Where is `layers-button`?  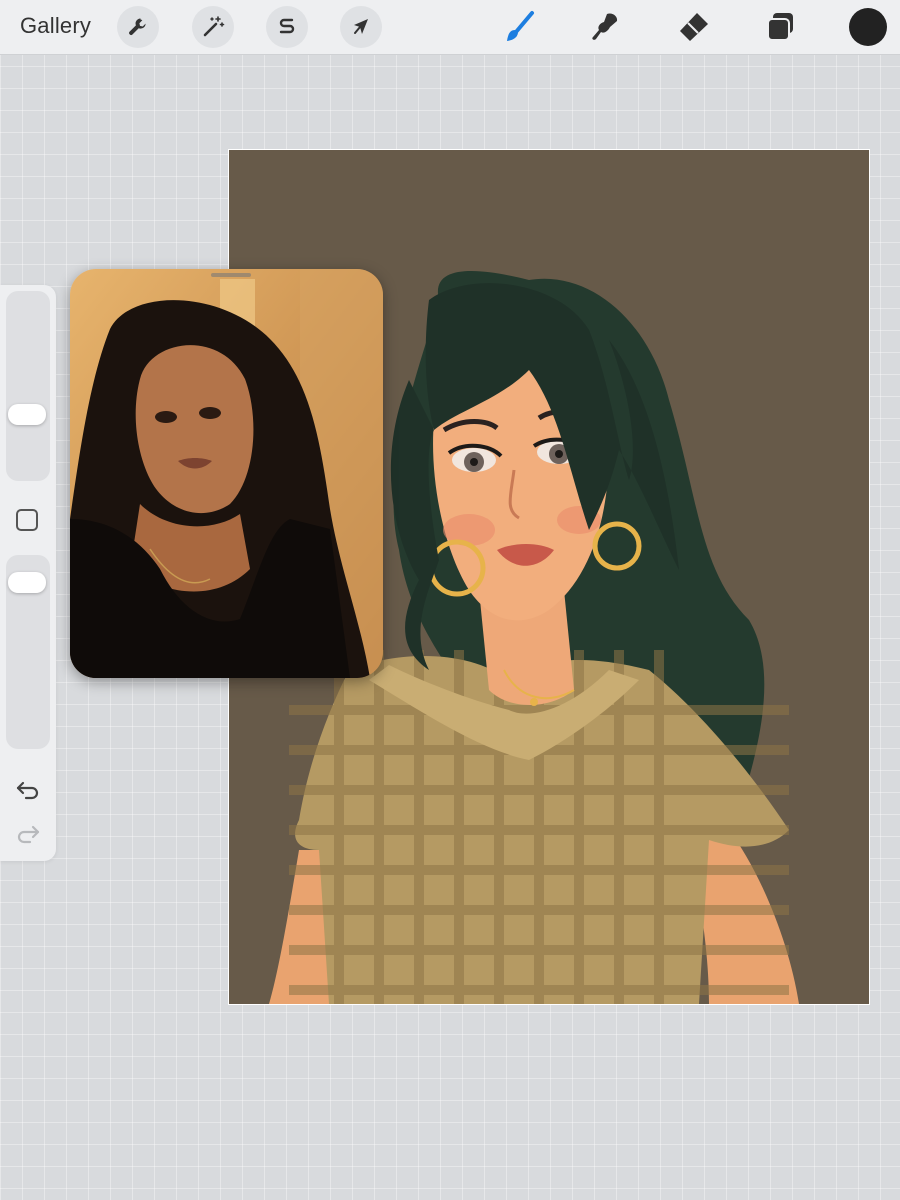 layers-button is located at coordinates (780, 27).